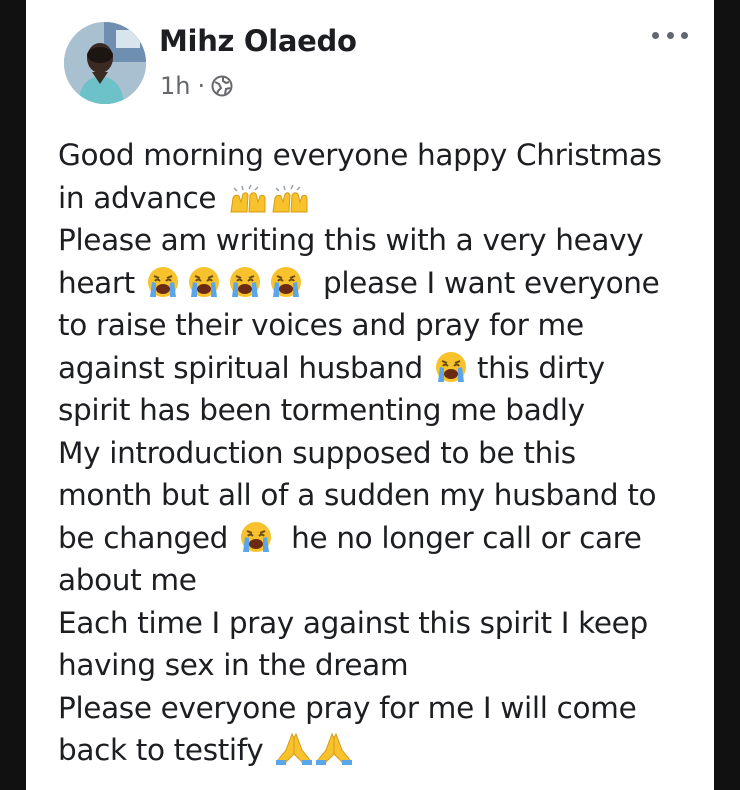 The width and height of the screenshot is (740, 790). Describe the element at coordinates (357, 495) in the screenshot. I see `post-line: month but all of a sudden my husband to` at that location.